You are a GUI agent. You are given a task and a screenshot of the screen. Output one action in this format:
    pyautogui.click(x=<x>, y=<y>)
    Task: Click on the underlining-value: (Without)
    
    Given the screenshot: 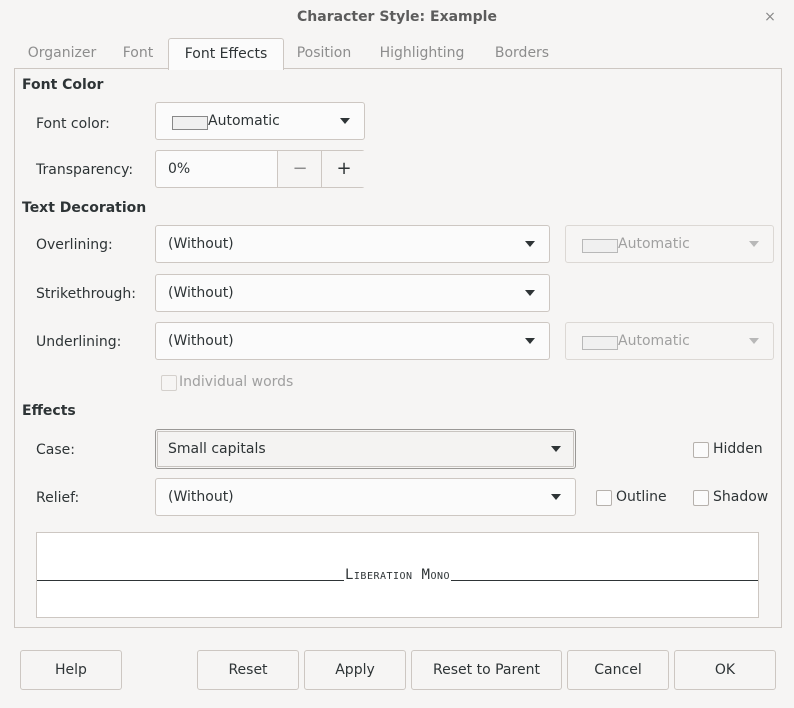 What is the action you would take?
    pyautogui.click(x=201, y=341)
    